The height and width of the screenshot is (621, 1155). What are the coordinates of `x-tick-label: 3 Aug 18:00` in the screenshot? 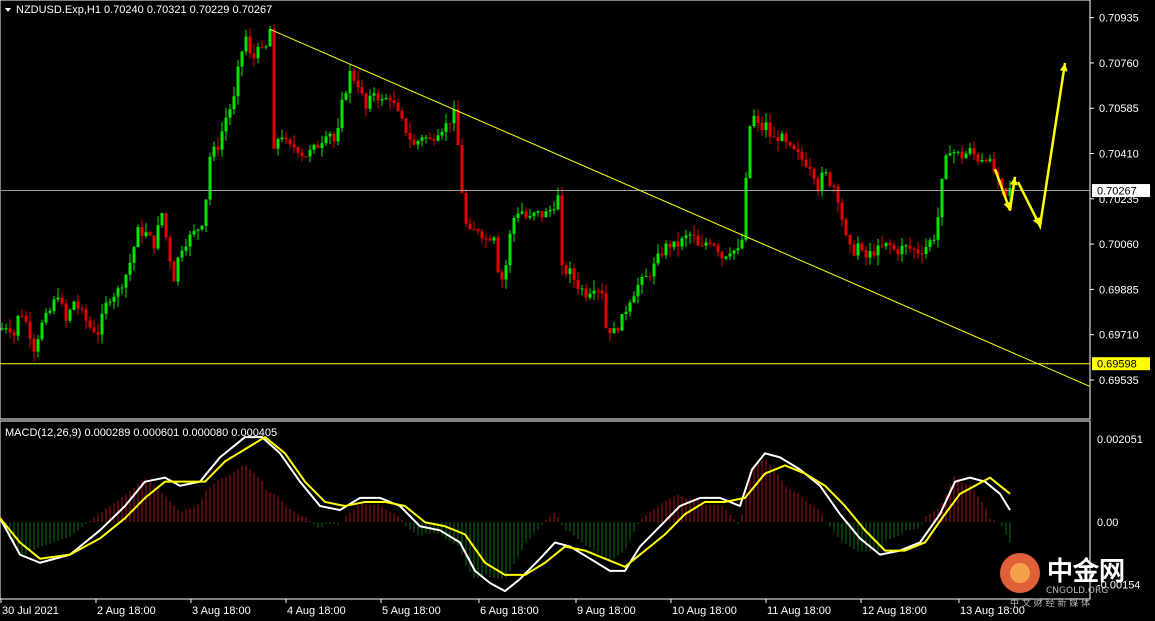 It's located at (221, 611).